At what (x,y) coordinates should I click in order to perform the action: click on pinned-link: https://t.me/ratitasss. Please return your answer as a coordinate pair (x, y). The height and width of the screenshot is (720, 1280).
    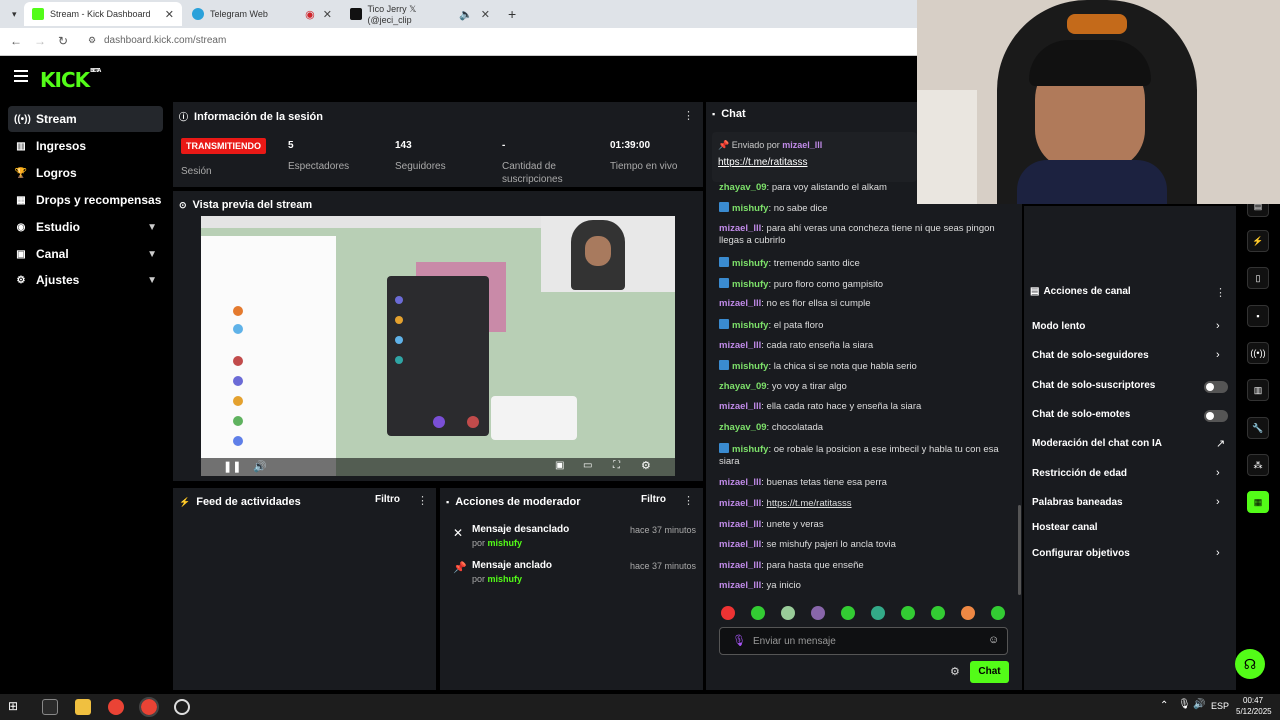
    Looking at the image, I should click on (762, 162).